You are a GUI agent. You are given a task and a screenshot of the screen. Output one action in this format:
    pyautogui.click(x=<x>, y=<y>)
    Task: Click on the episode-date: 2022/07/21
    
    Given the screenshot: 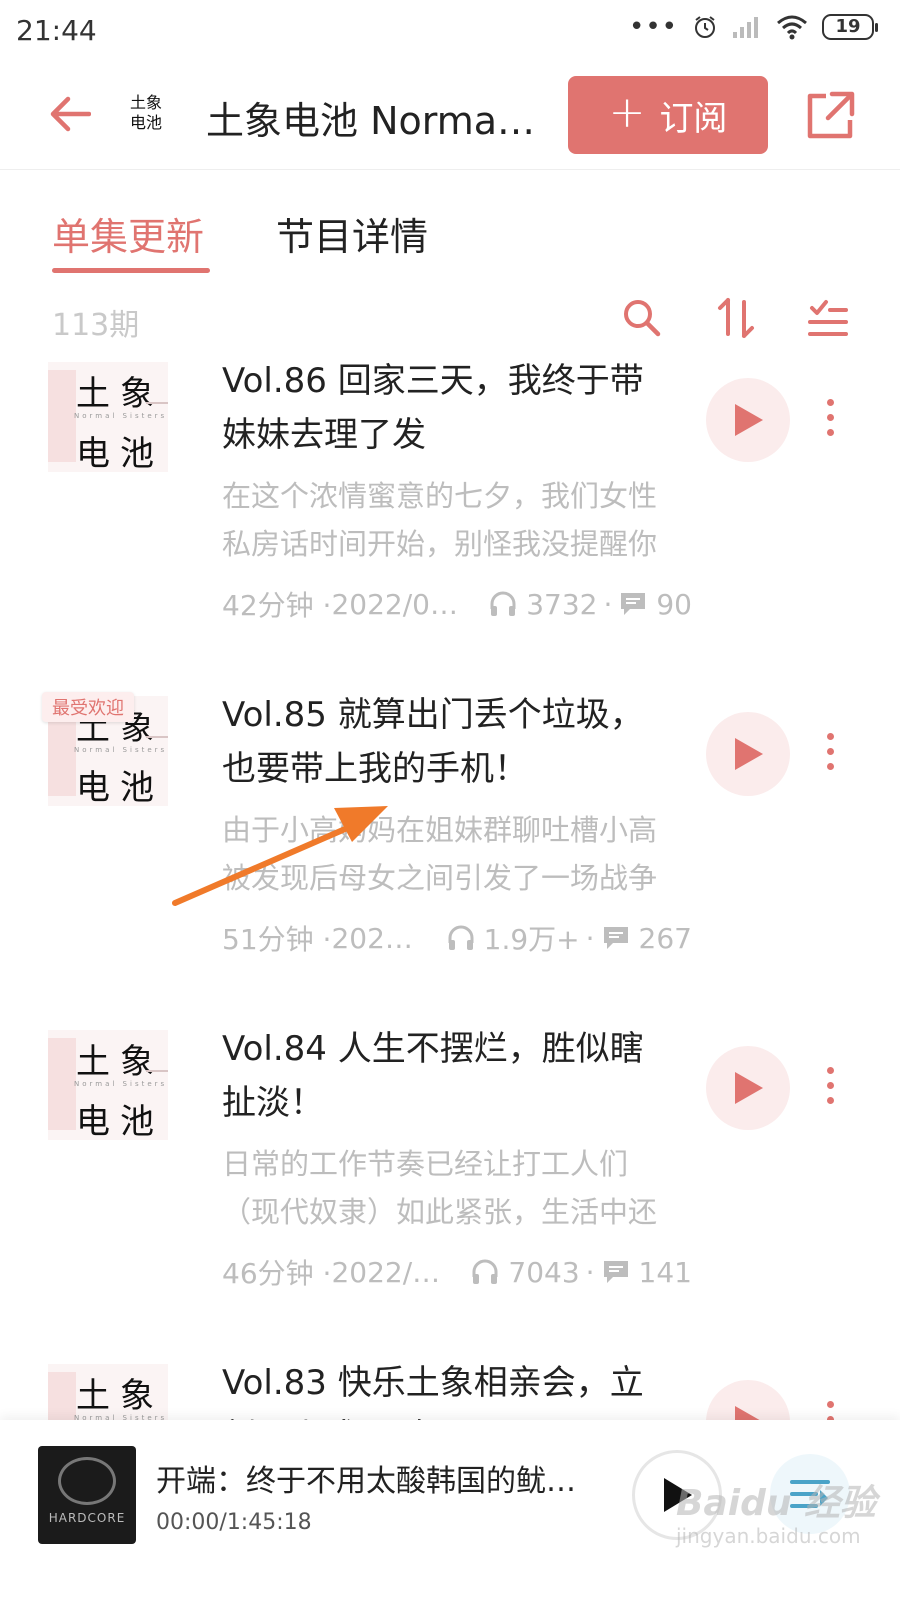 What is the action you would take?
    pyautogui.click(x=388, y=1272)
    